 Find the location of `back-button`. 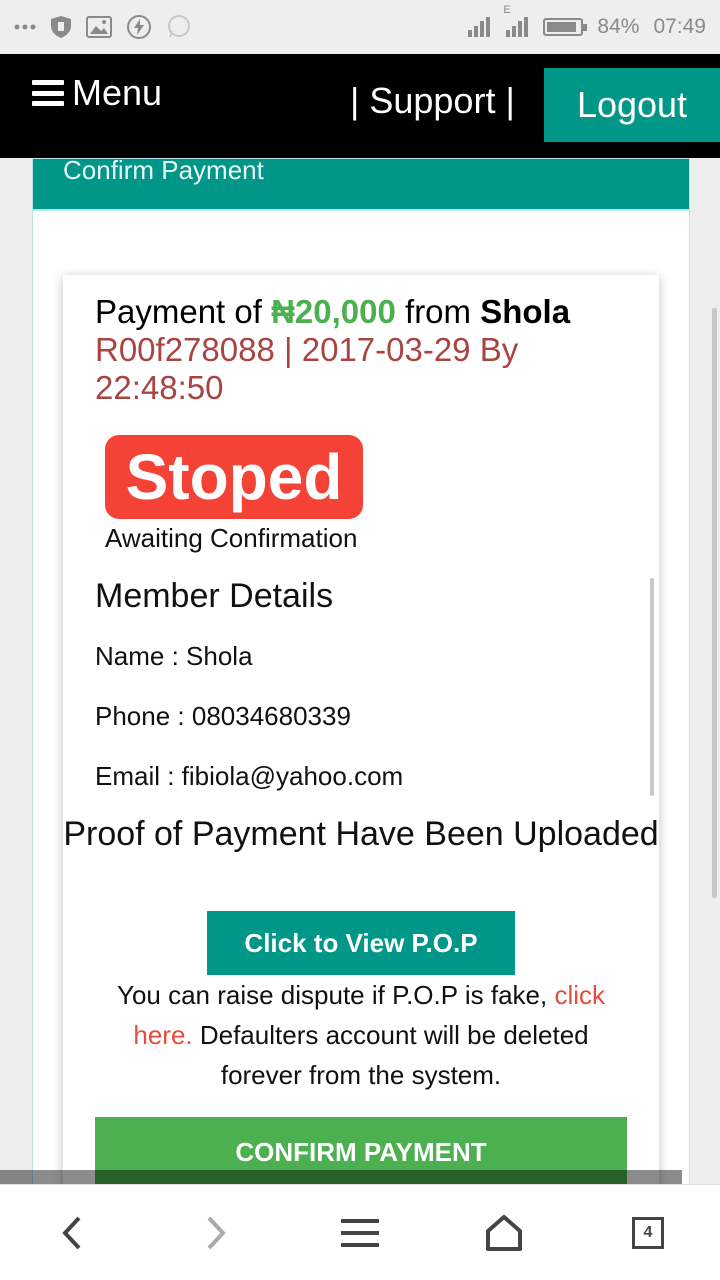

back-button is located at coordinates (72, 1233).